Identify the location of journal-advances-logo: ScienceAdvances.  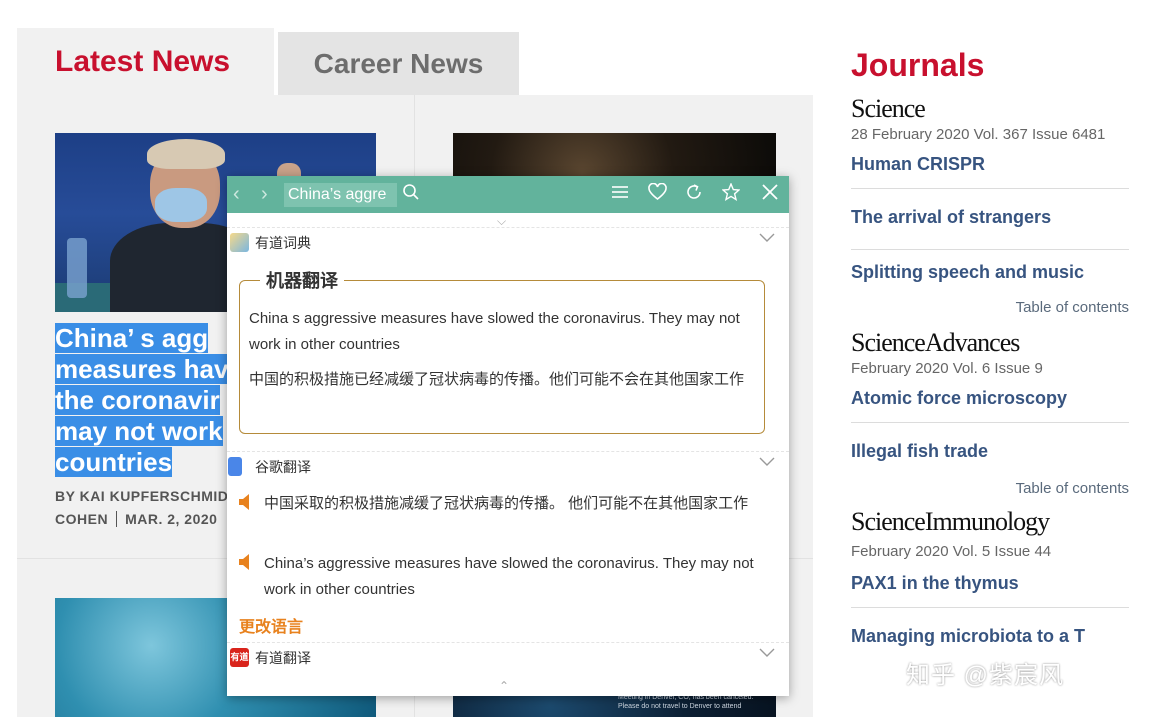
(990, 343).